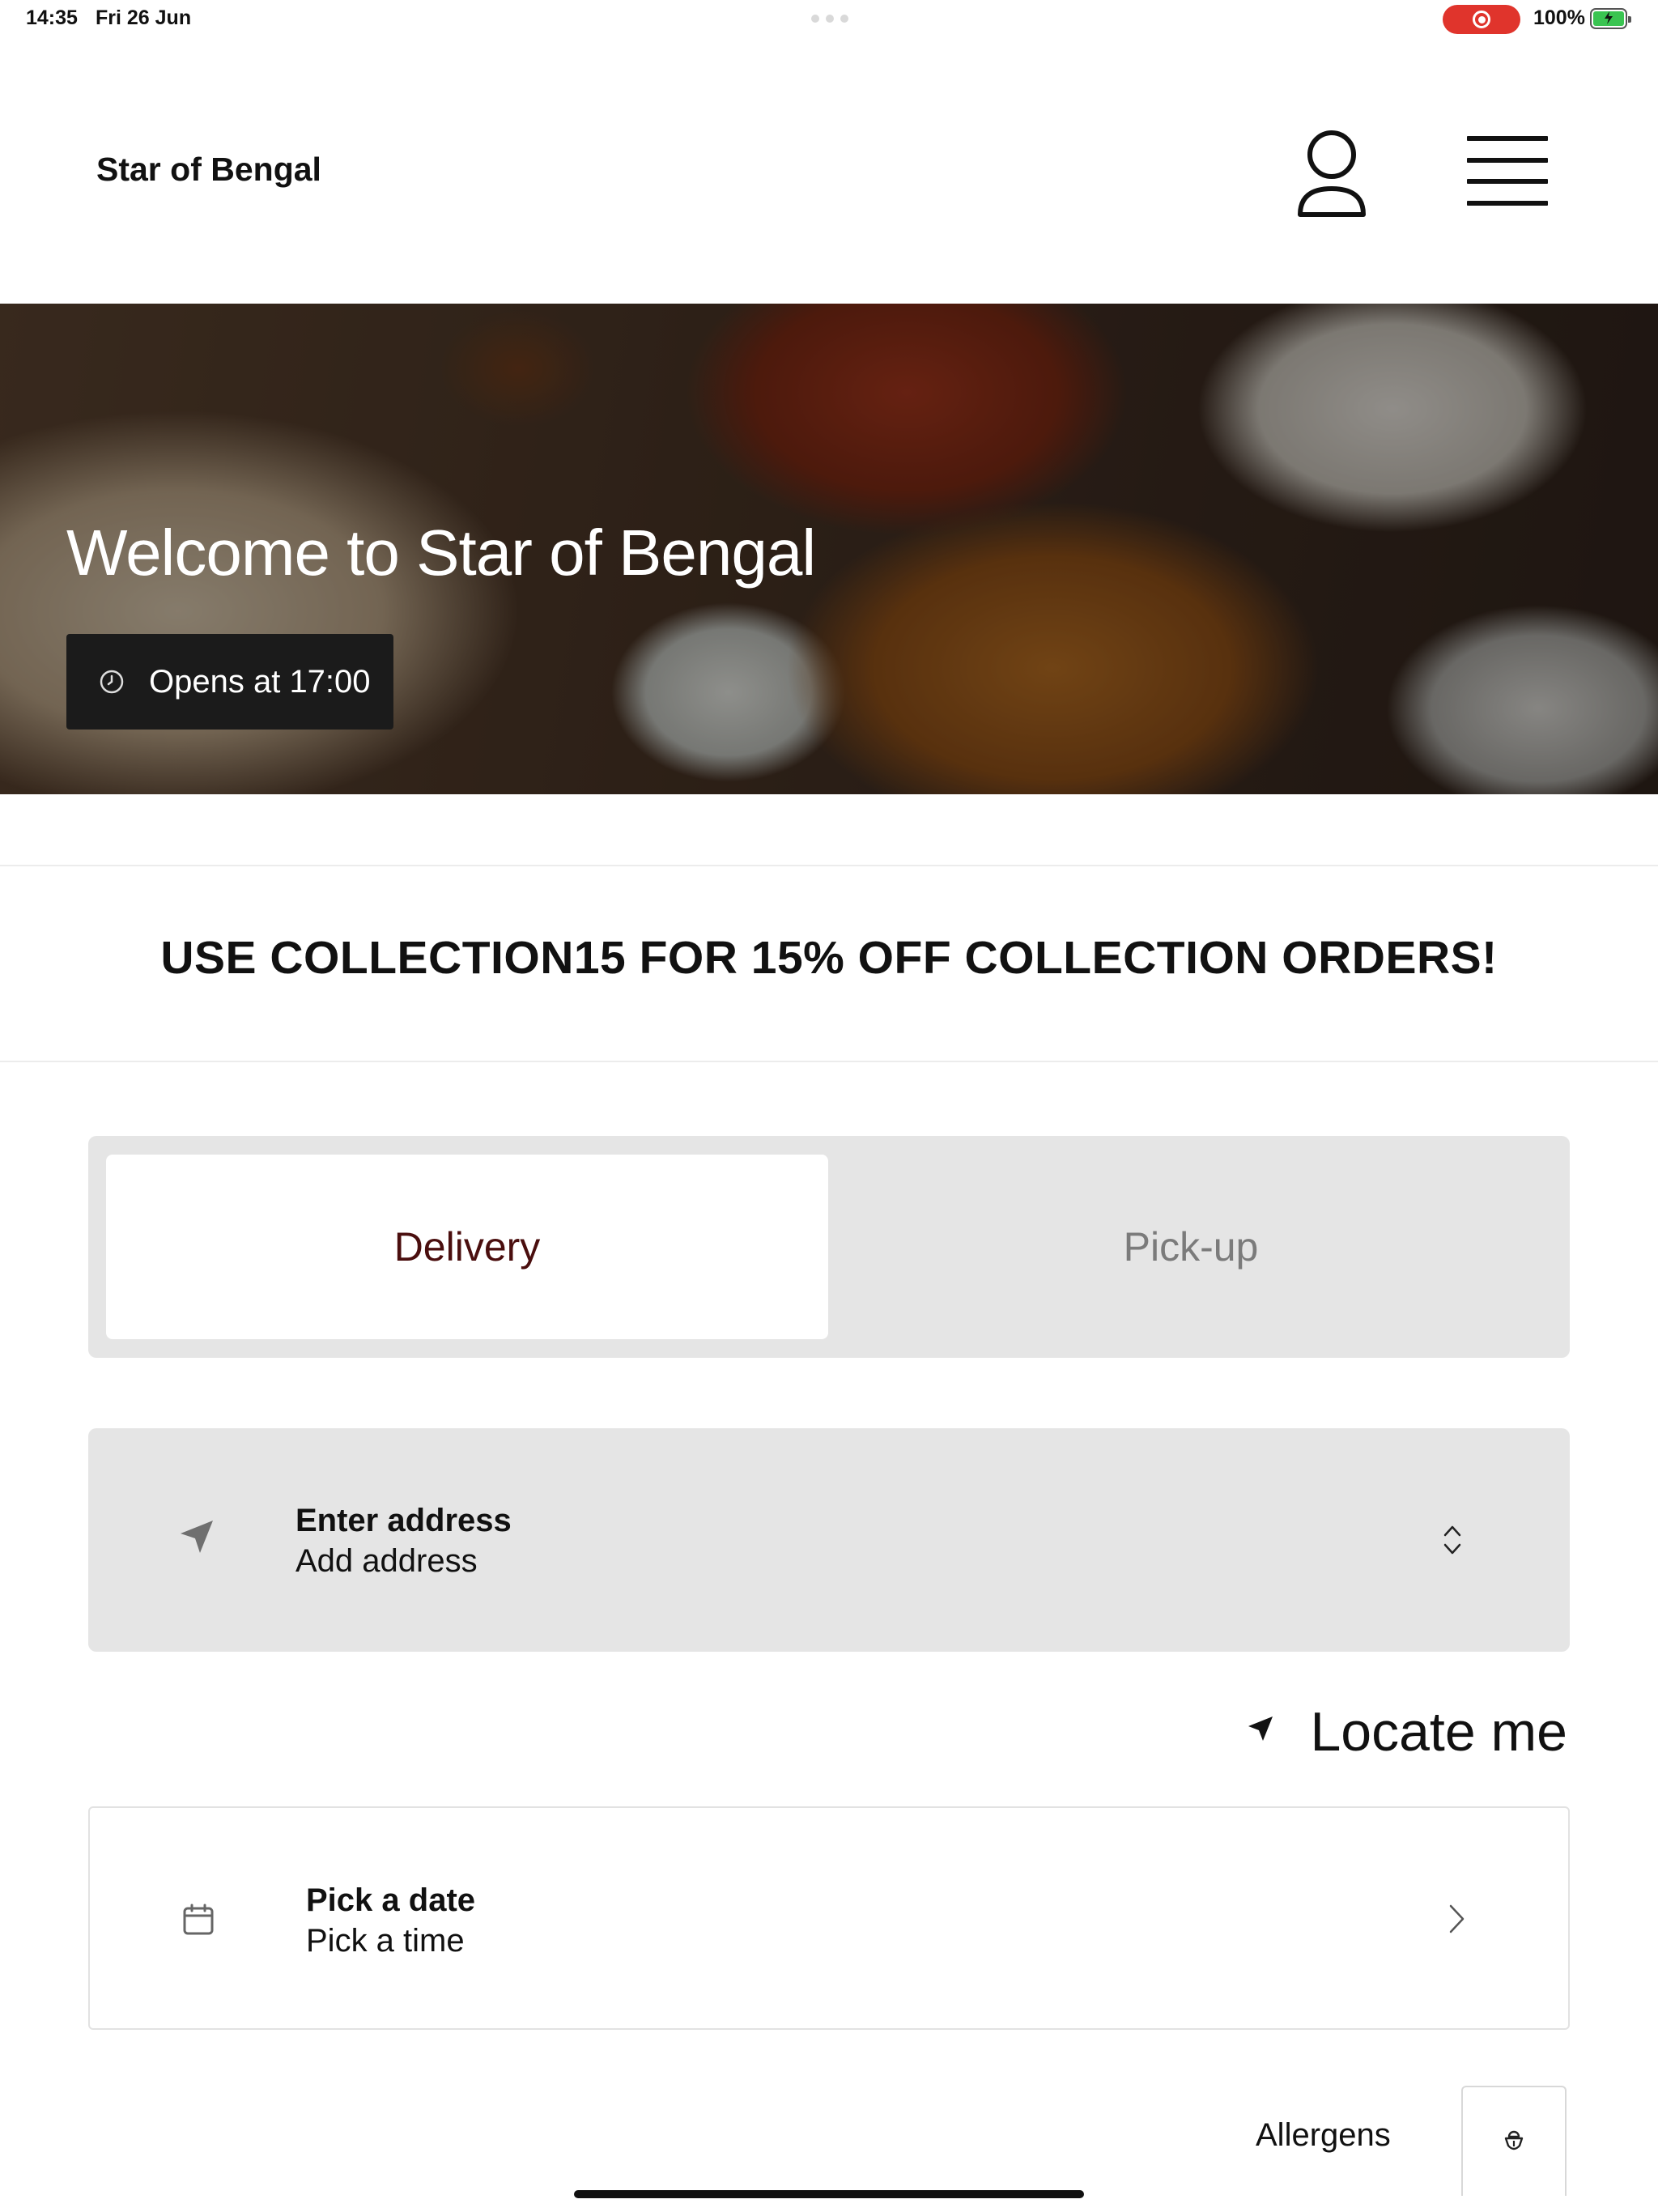 Image resolution: width=1658 pixels, height=2212 pixels. What do you see at coordinates (391, 1900) in the screenshot?
I see `date-title: Pick a date` at bounding box center [391, 1900].